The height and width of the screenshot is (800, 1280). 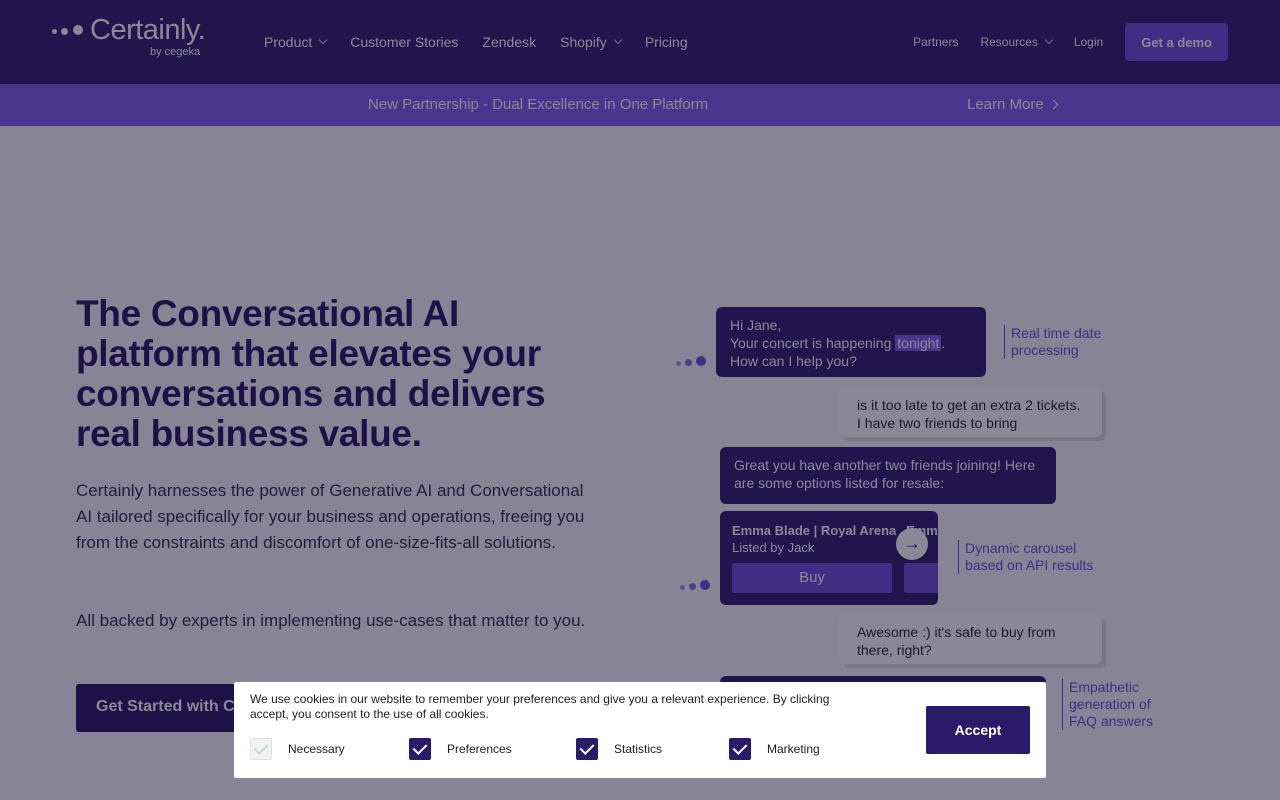 I want to click on checkbox-statistics: Statistics, so click(x=619, y=749).